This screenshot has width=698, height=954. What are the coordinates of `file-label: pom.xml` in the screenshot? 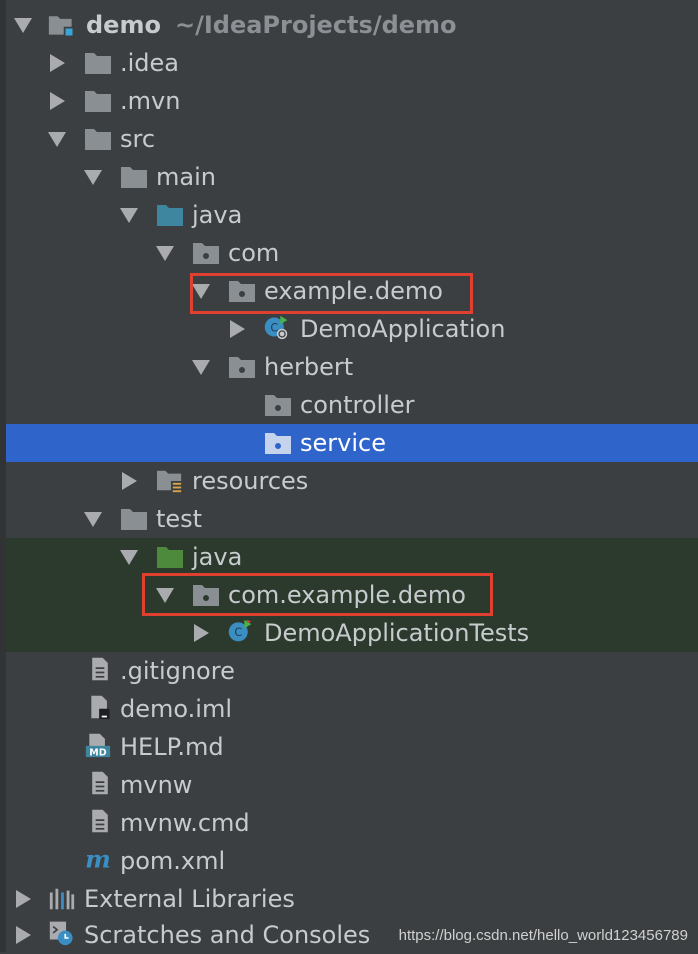 It's located at (173, 861).